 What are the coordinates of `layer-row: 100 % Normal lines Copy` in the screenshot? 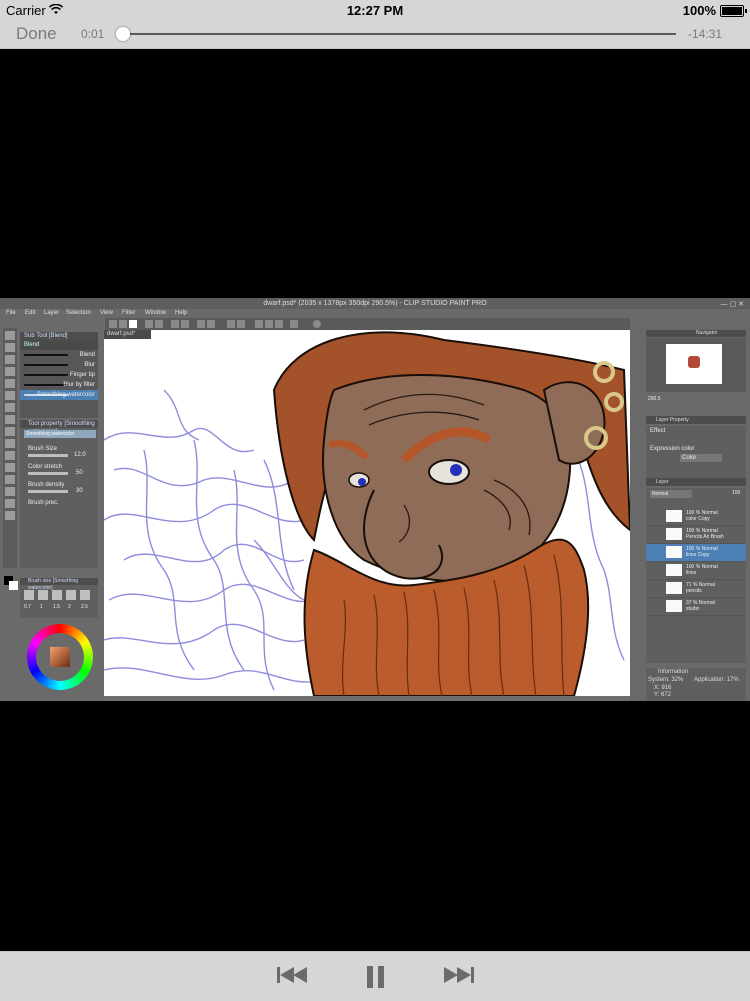 It's located at (696, 553).